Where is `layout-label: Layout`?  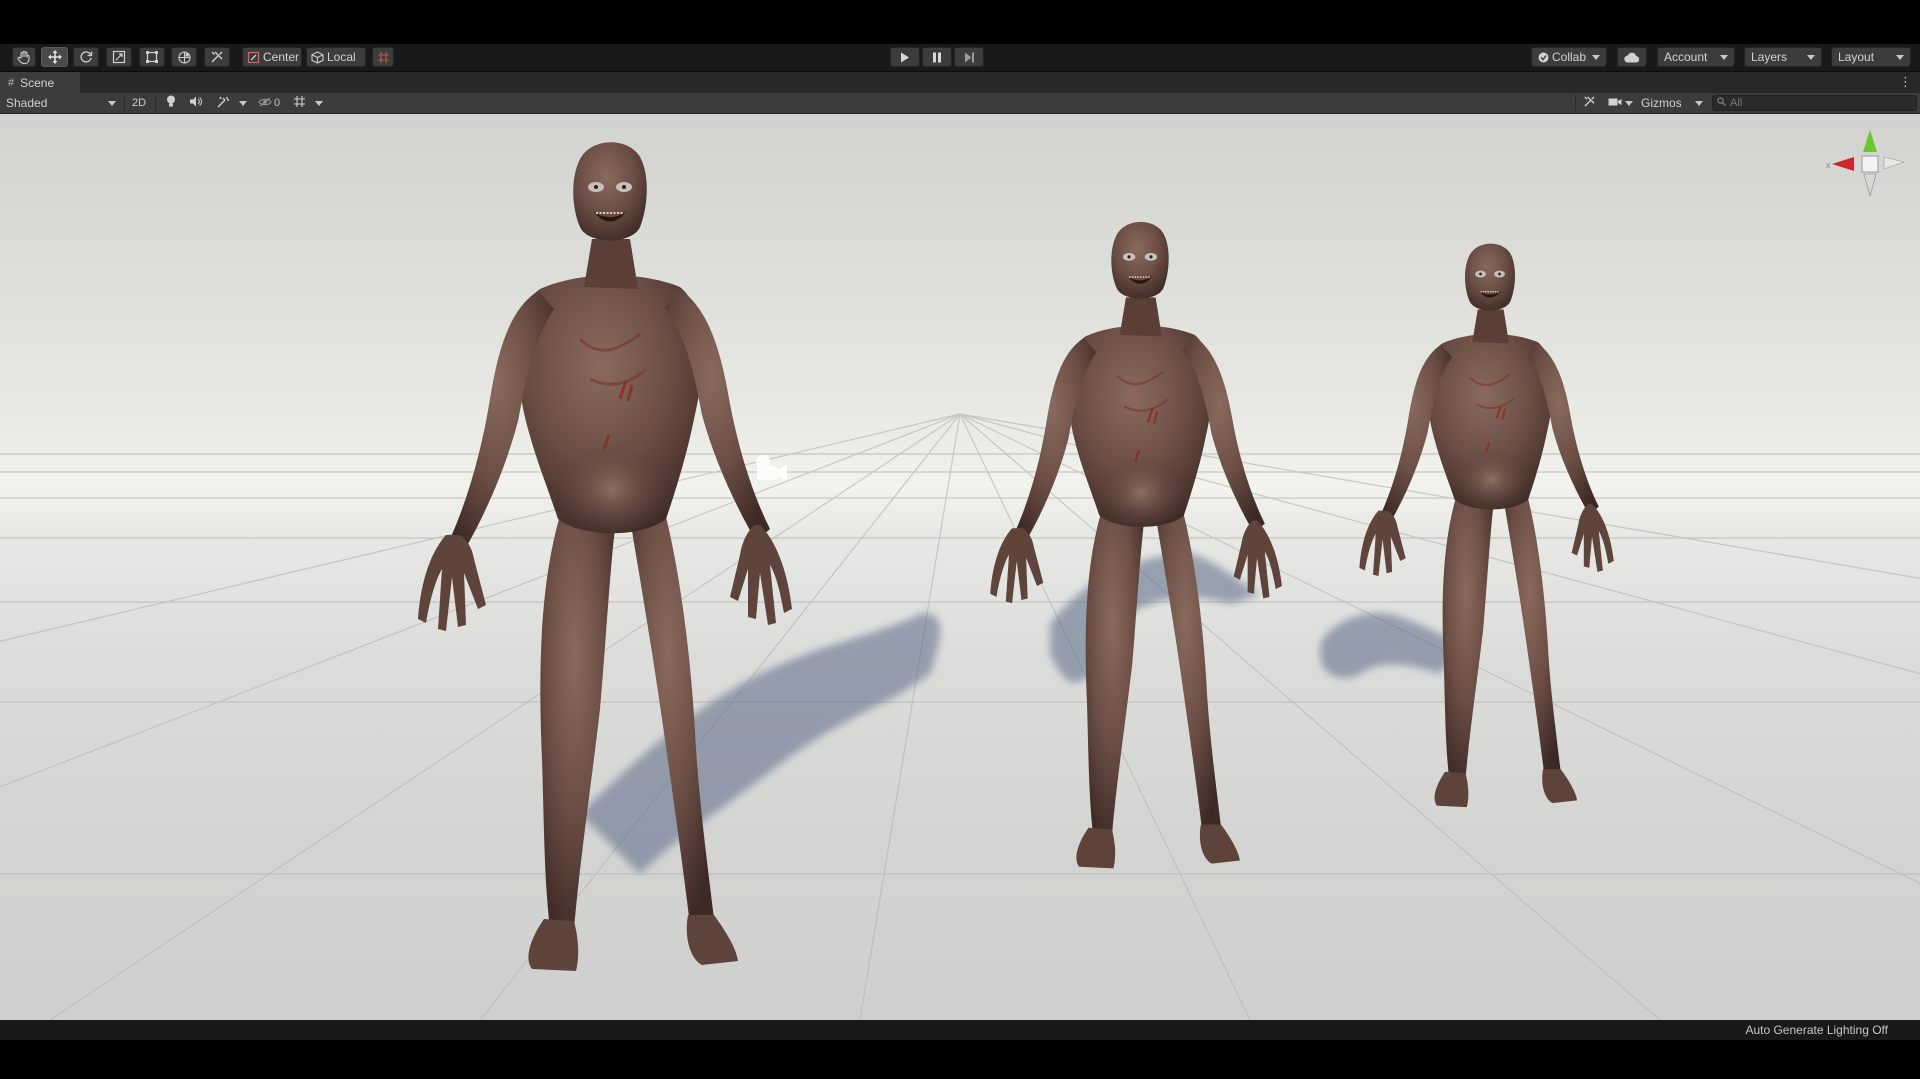
layout-label: Layout is located at coordinates (1856, 57).